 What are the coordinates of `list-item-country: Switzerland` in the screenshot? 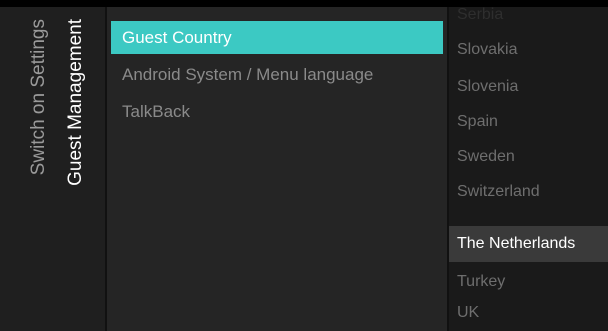 It's located at (528, 191).